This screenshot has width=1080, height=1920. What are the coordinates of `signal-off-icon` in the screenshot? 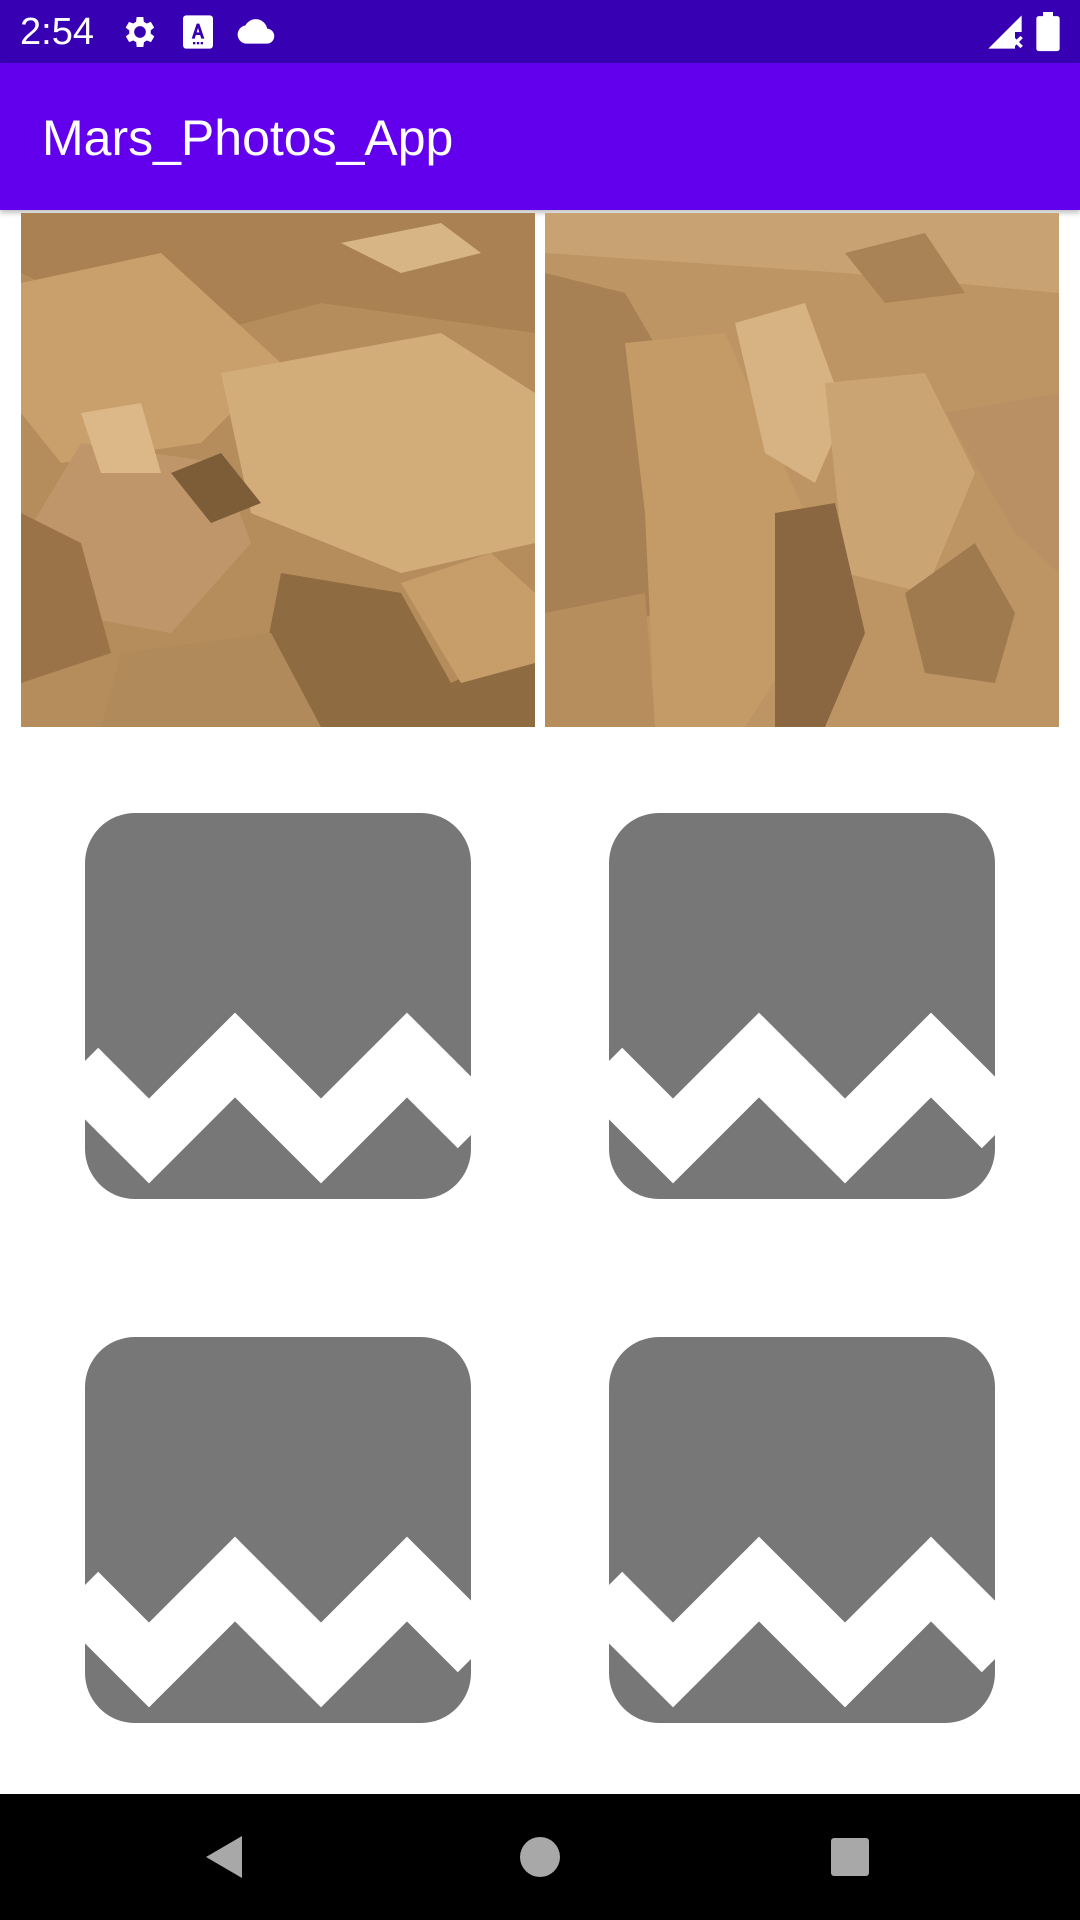 It's located at (1005, 32).